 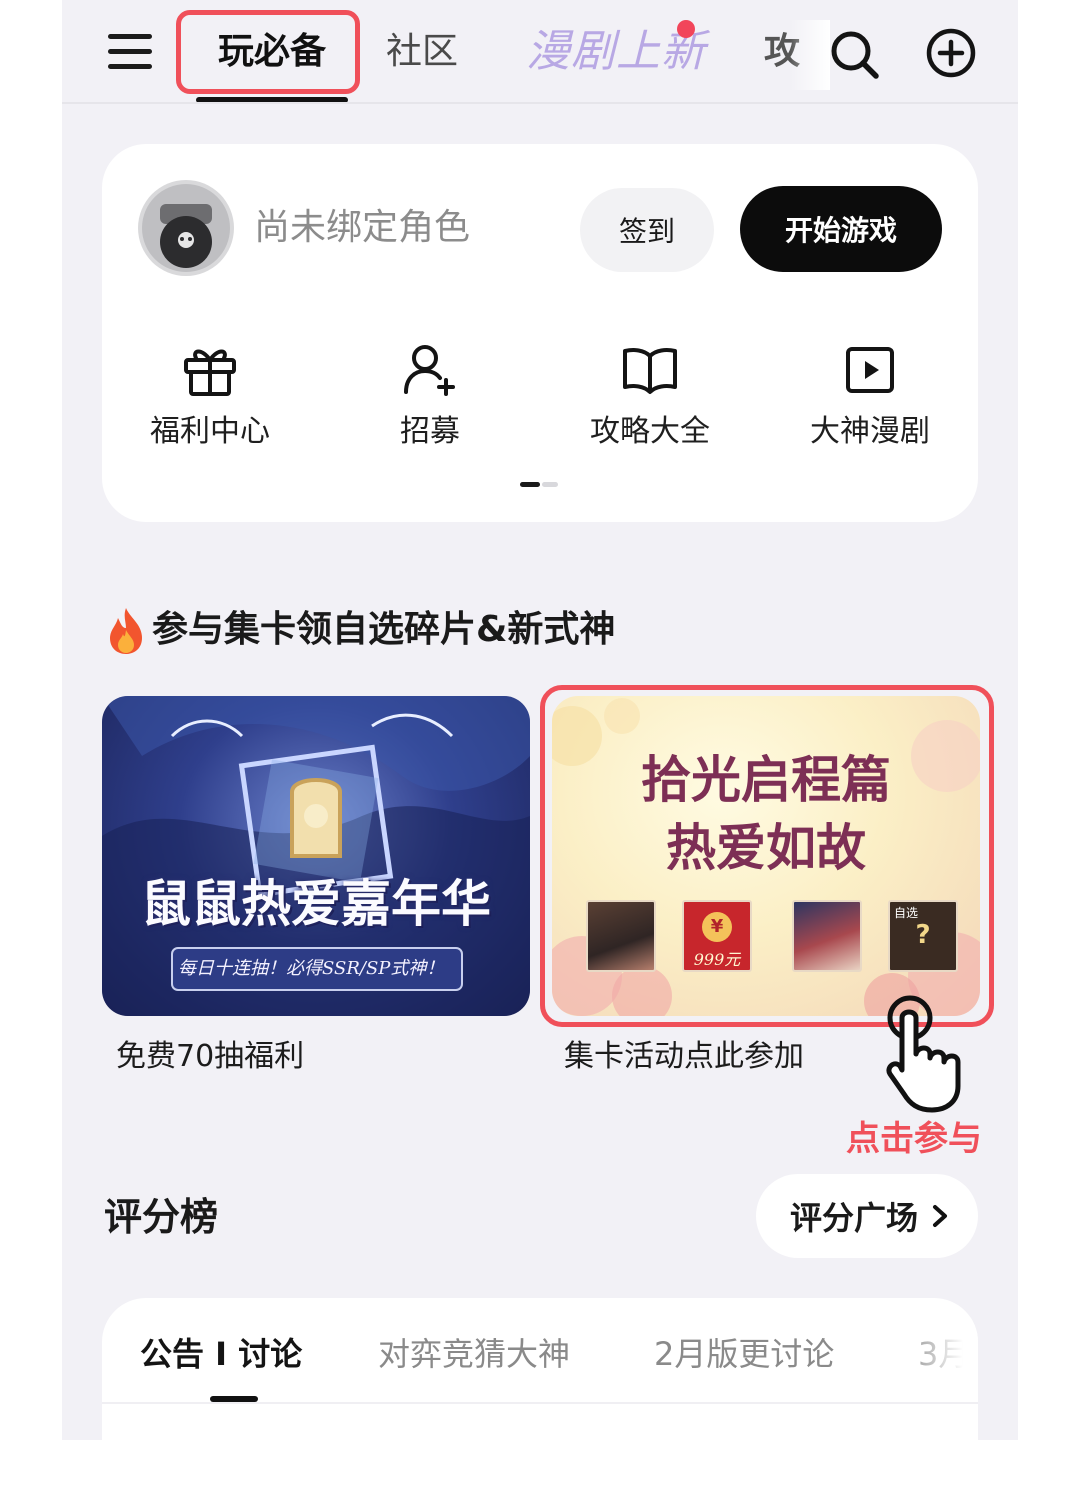 I want to click on quick-entry-recruit: 招募, so click(x=430, y=396).